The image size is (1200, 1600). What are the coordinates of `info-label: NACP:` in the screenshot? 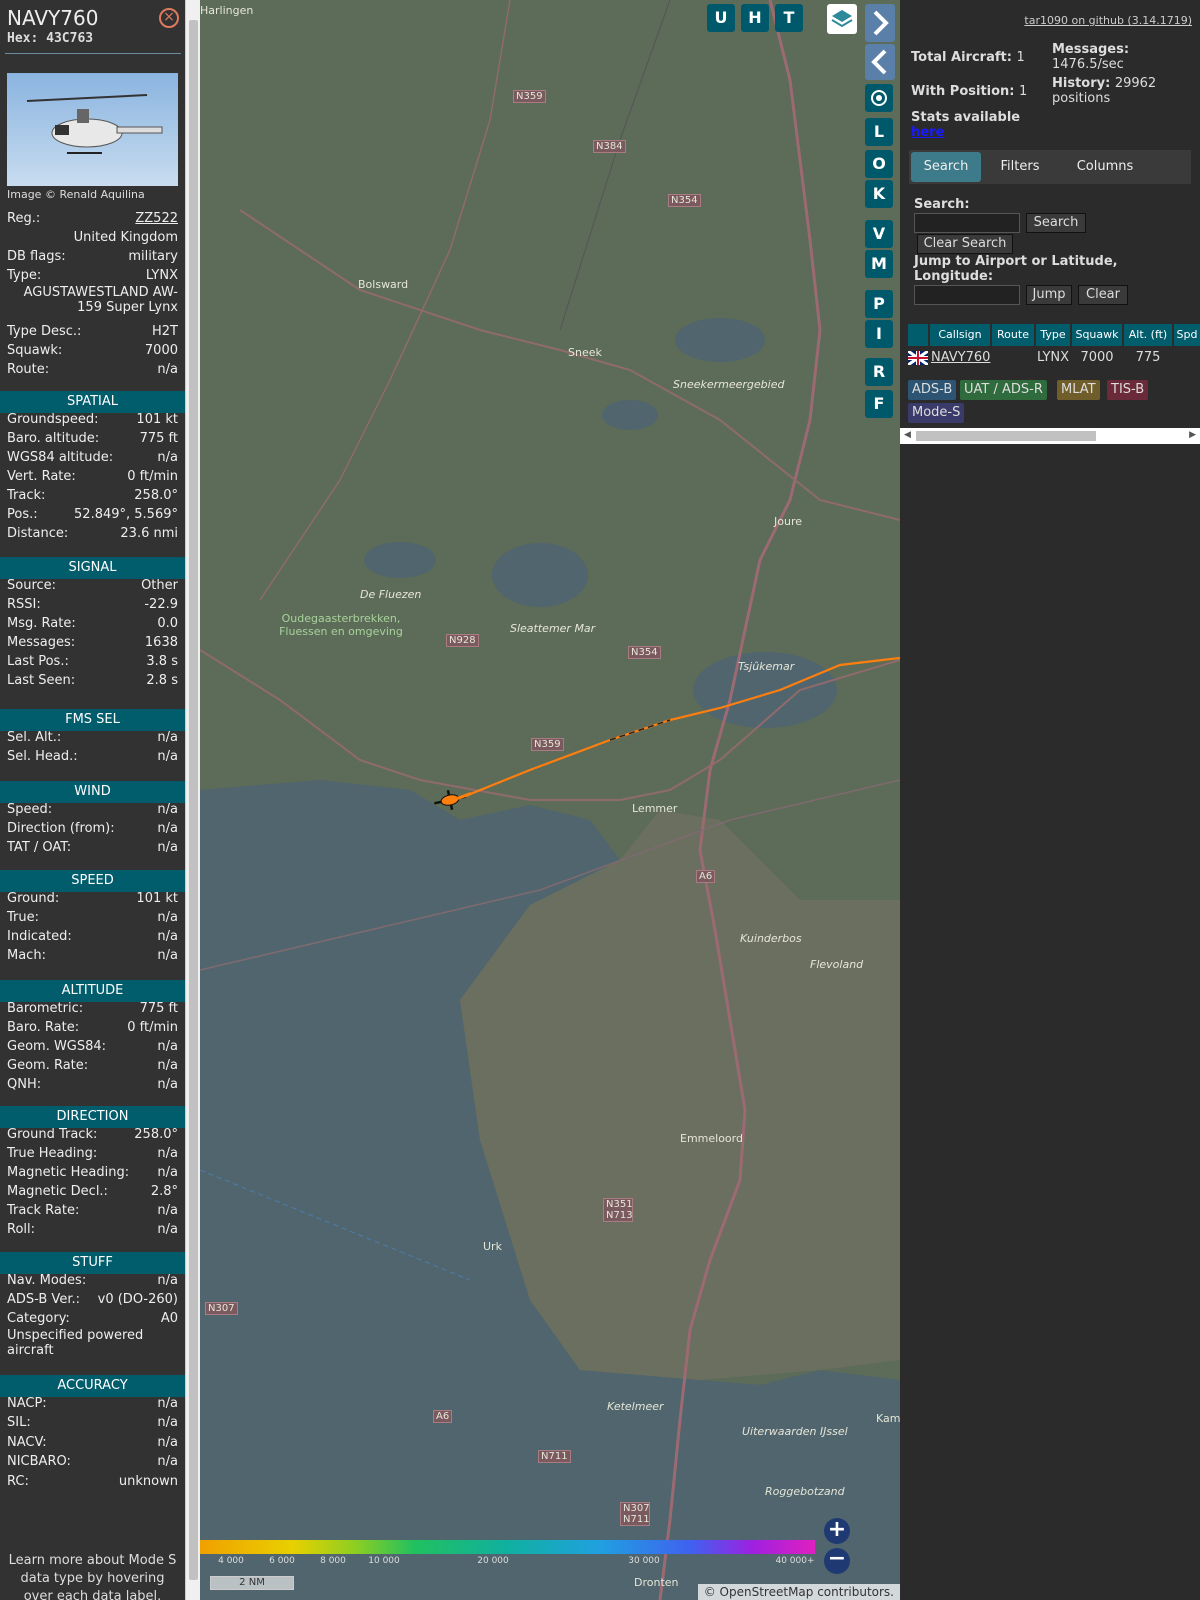 It's located at (27, 1403).